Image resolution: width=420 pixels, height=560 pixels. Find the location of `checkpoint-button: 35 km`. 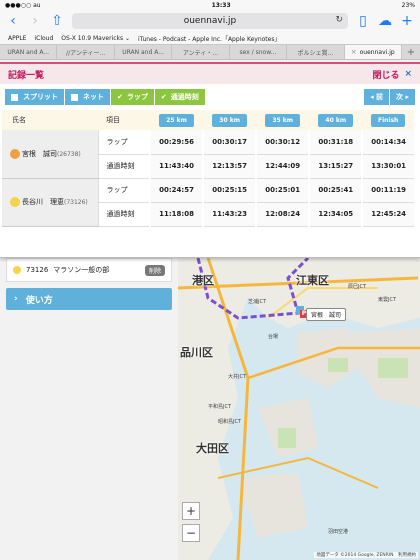

checkpoint-button: 35 km is located at coordinates (283, 120).